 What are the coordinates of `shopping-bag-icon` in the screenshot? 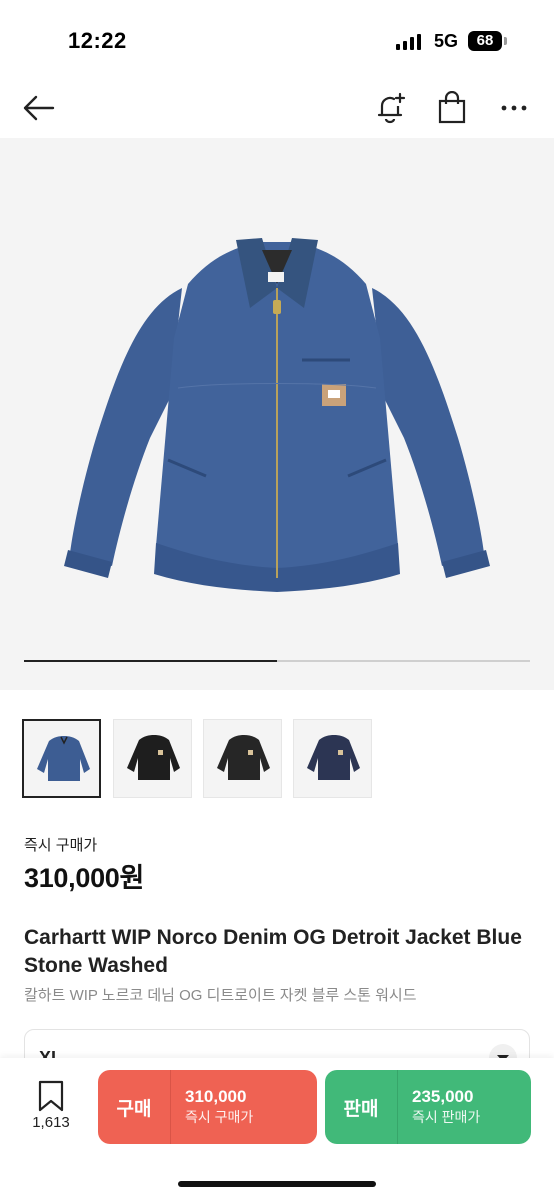 It's located at (452, 107).